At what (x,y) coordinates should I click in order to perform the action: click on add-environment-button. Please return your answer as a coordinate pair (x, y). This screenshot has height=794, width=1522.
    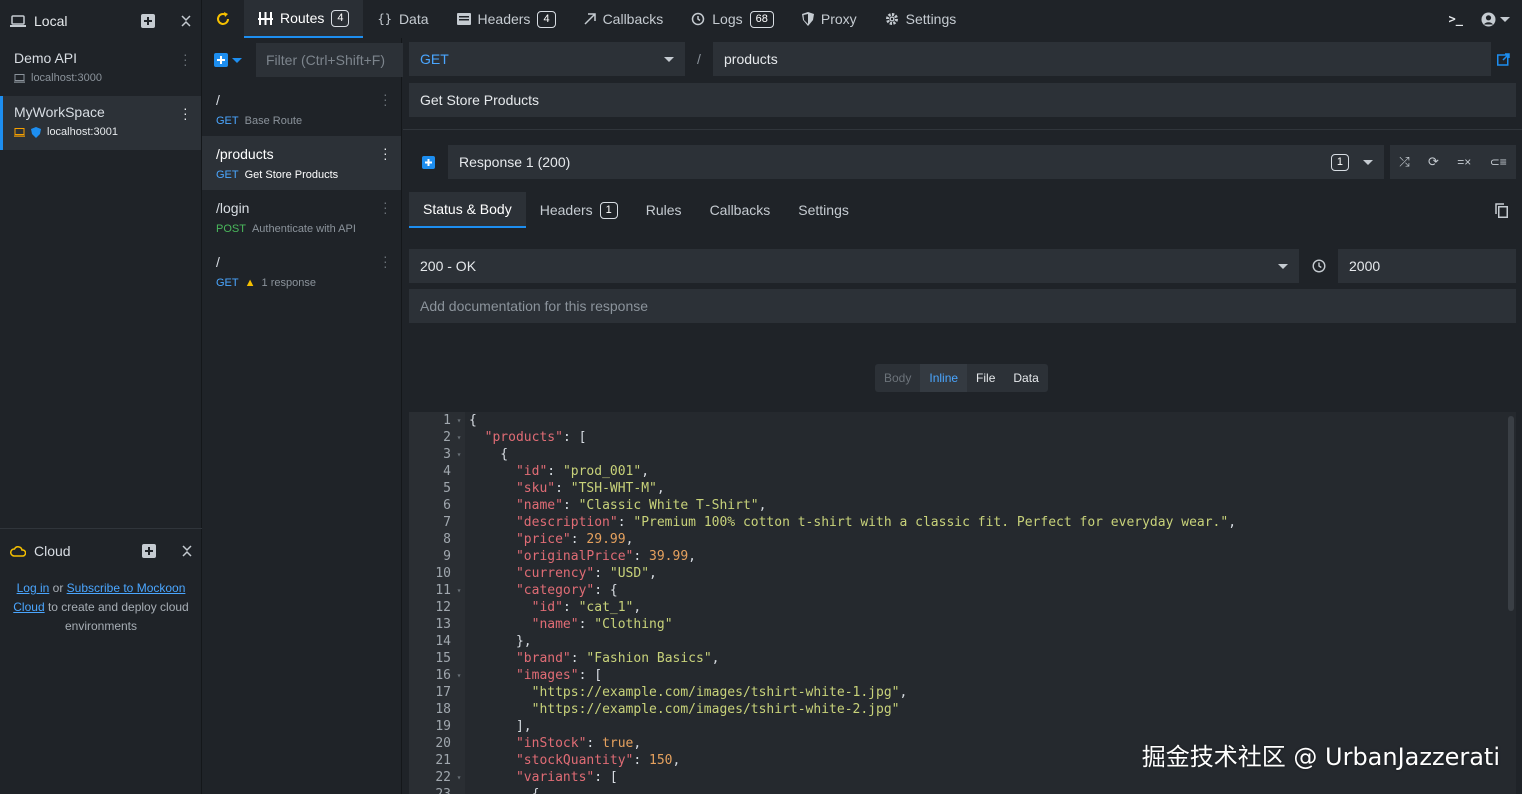
    Looking at the image, I should click on (148, 21).